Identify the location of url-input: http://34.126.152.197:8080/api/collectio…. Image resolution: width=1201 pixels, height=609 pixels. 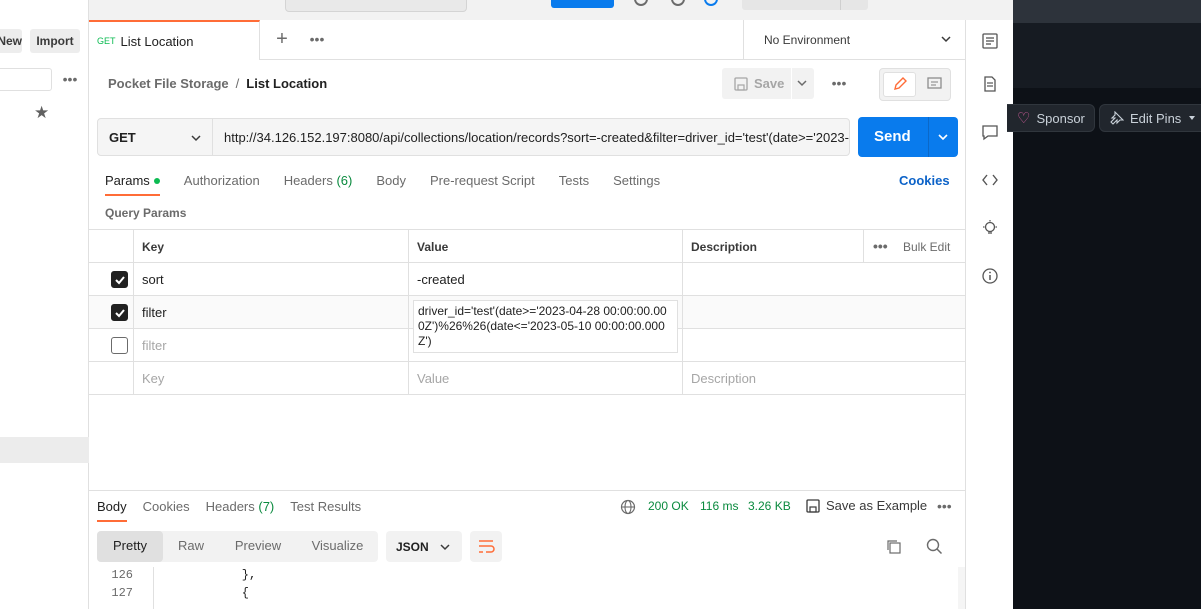
(531, 137).